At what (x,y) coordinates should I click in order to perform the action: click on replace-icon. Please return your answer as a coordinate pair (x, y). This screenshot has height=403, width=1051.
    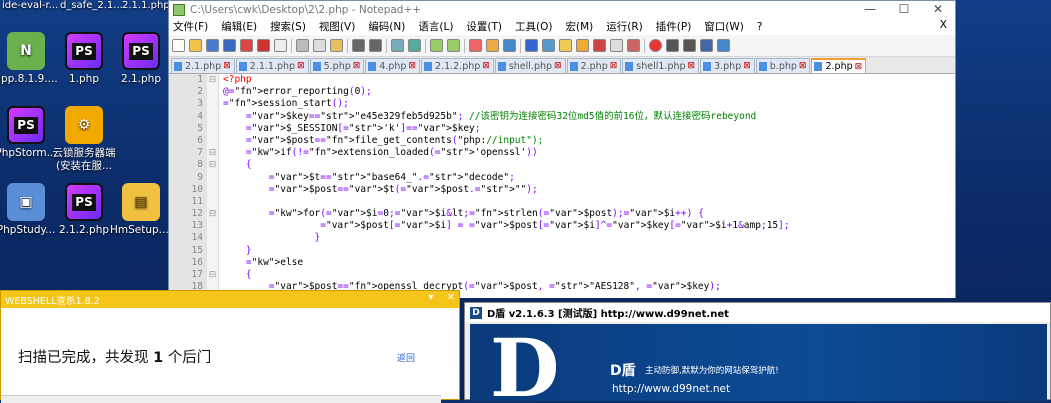
    Looking at the image, I should click on (414, 45).